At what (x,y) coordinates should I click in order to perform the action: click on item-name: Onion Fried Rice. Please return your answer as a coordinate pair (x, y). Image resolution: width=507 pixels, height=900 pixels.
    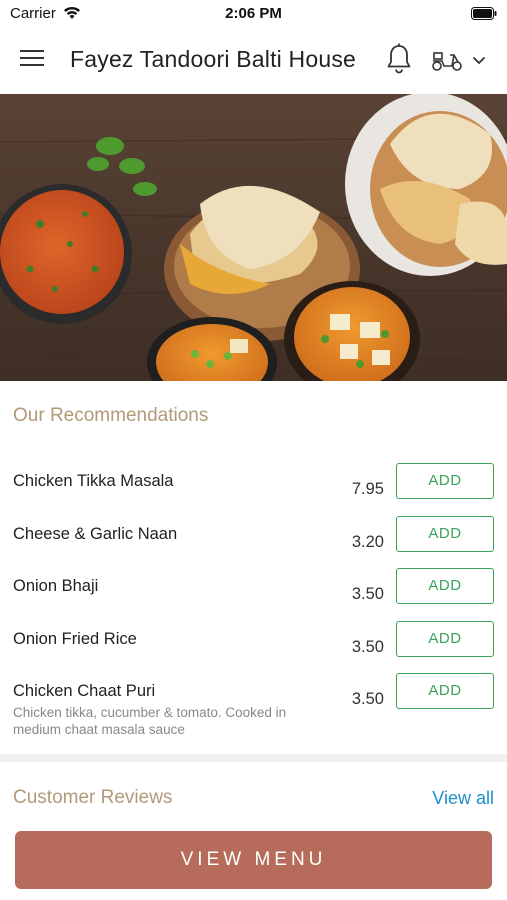
    Looking at the image, I should click on (75, 639).